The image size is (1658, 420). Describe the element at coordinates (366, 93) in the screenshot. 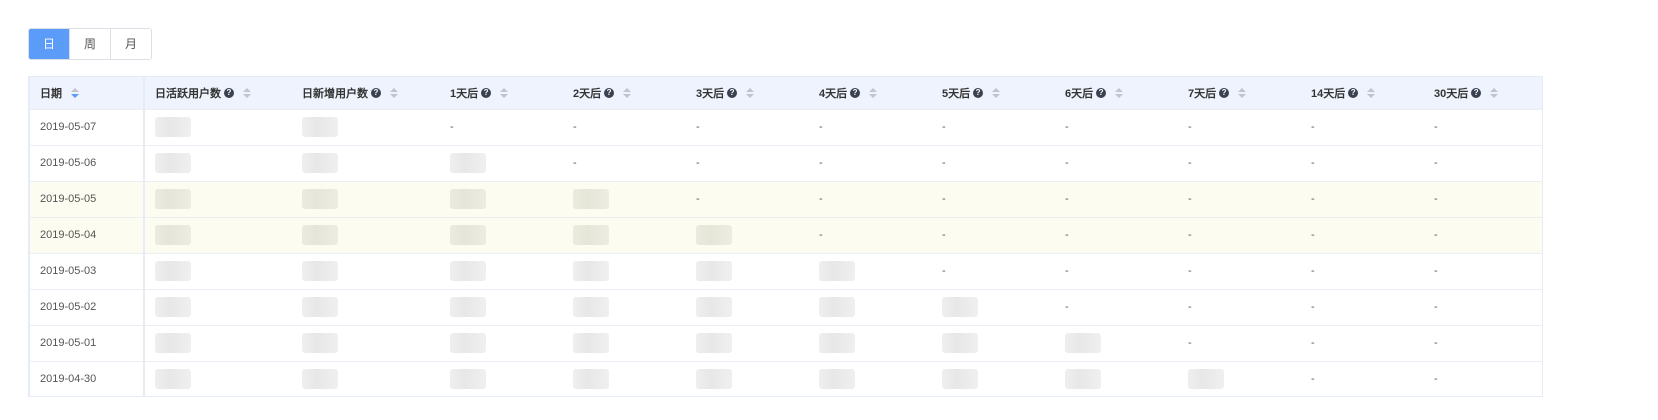

I see `column-header: 日新增用户数?` at that location.